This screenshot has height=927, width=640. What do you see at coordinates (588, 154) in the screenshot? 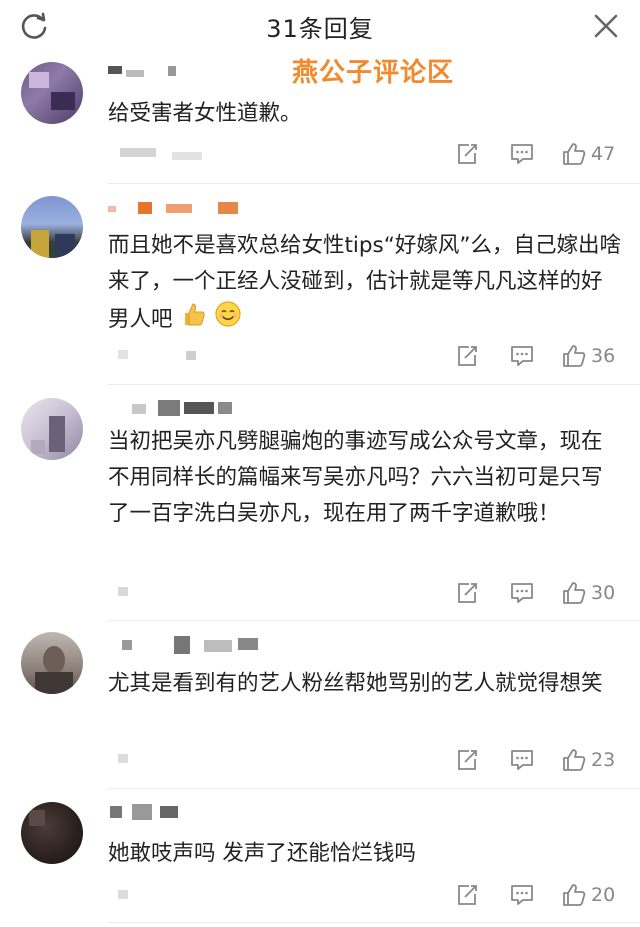
I see `like-button: 47` at bounding box center [588, 154].